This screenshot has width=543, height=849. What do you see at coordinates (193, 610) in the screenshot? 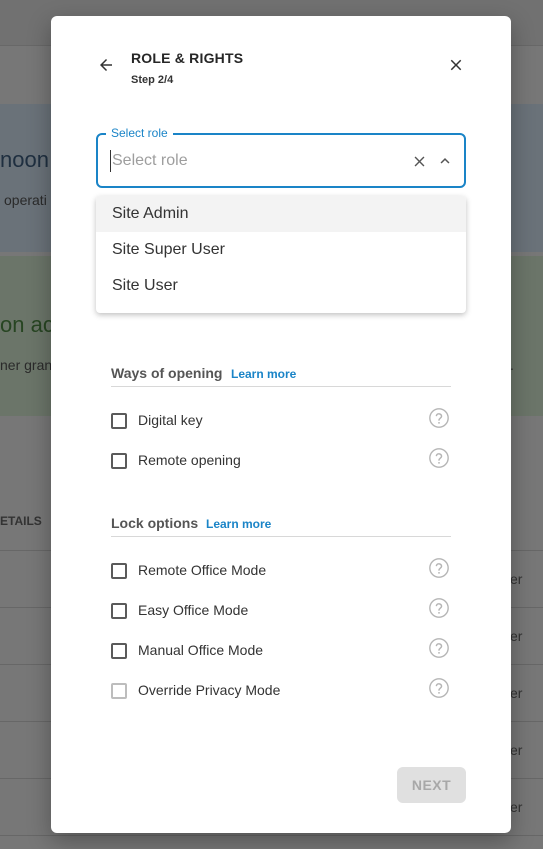
I see `easy-office-mode-label: Easy Office Mode` at bounding box center [193, 610].